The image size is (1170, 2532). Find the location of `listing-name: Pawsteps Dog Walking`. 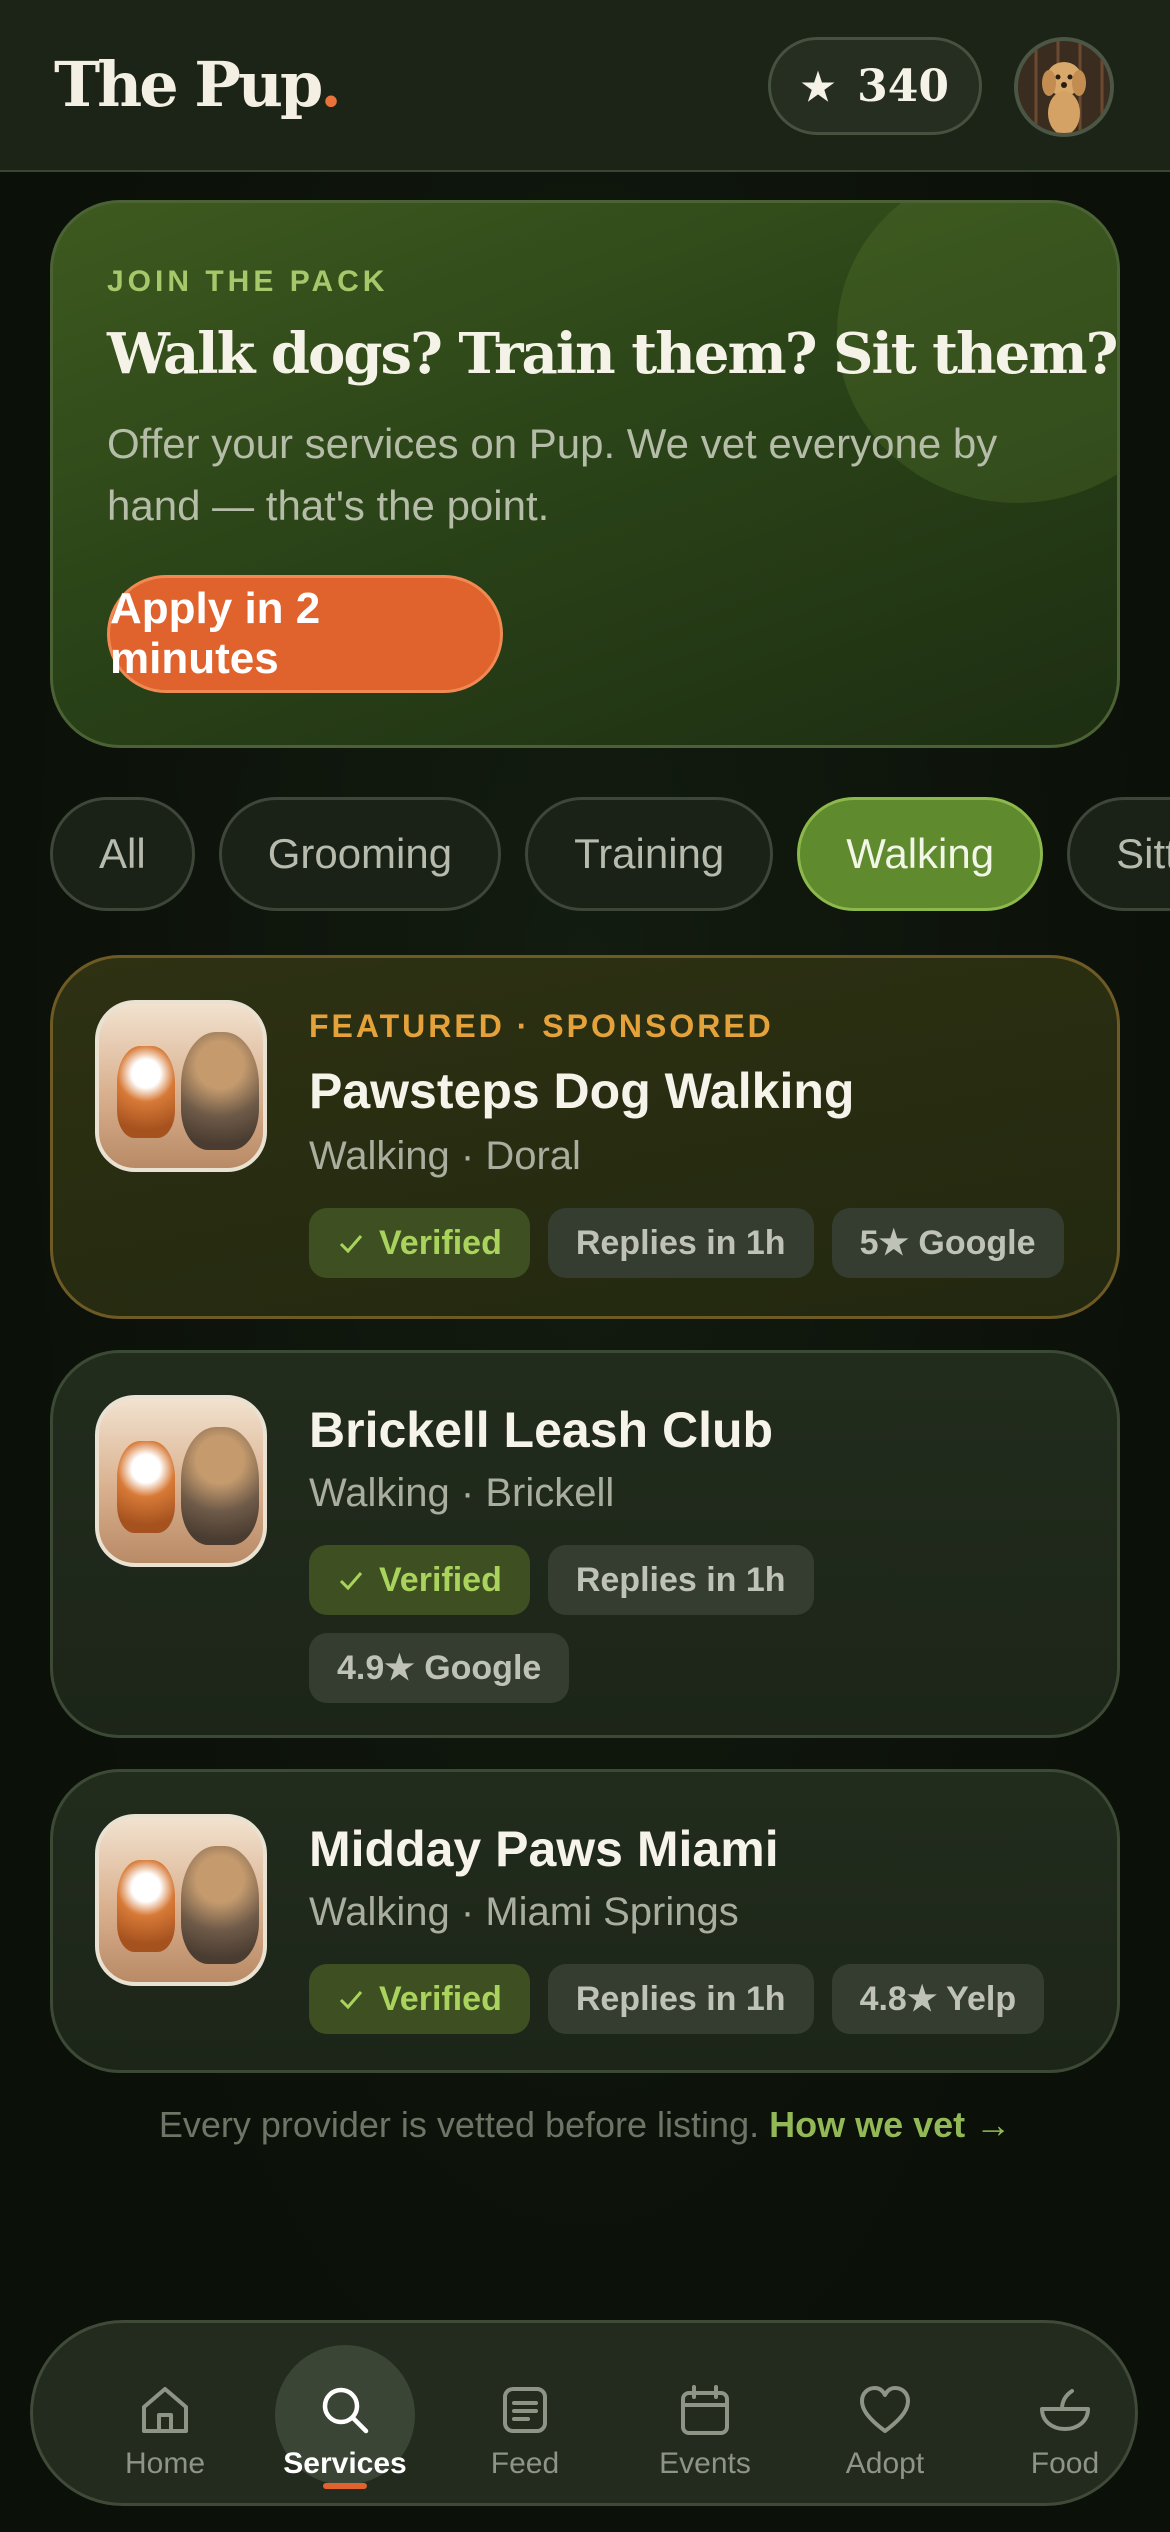

listing-name: Pawsteps Dog Walking is located at coordinates (582, 1091).